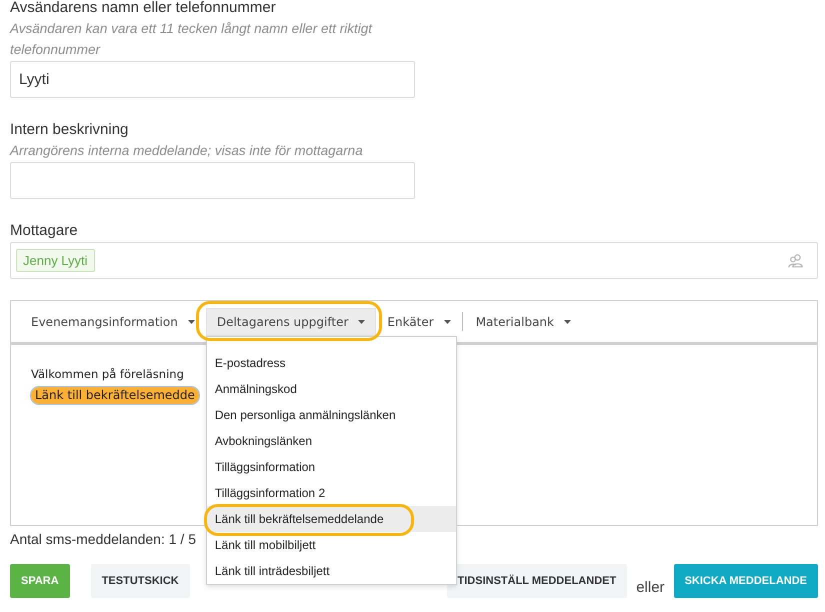  Describe the element at coordinates (107, 374) in the screenshot. I see `message-text: Välkommen på föreläsning` at that location.